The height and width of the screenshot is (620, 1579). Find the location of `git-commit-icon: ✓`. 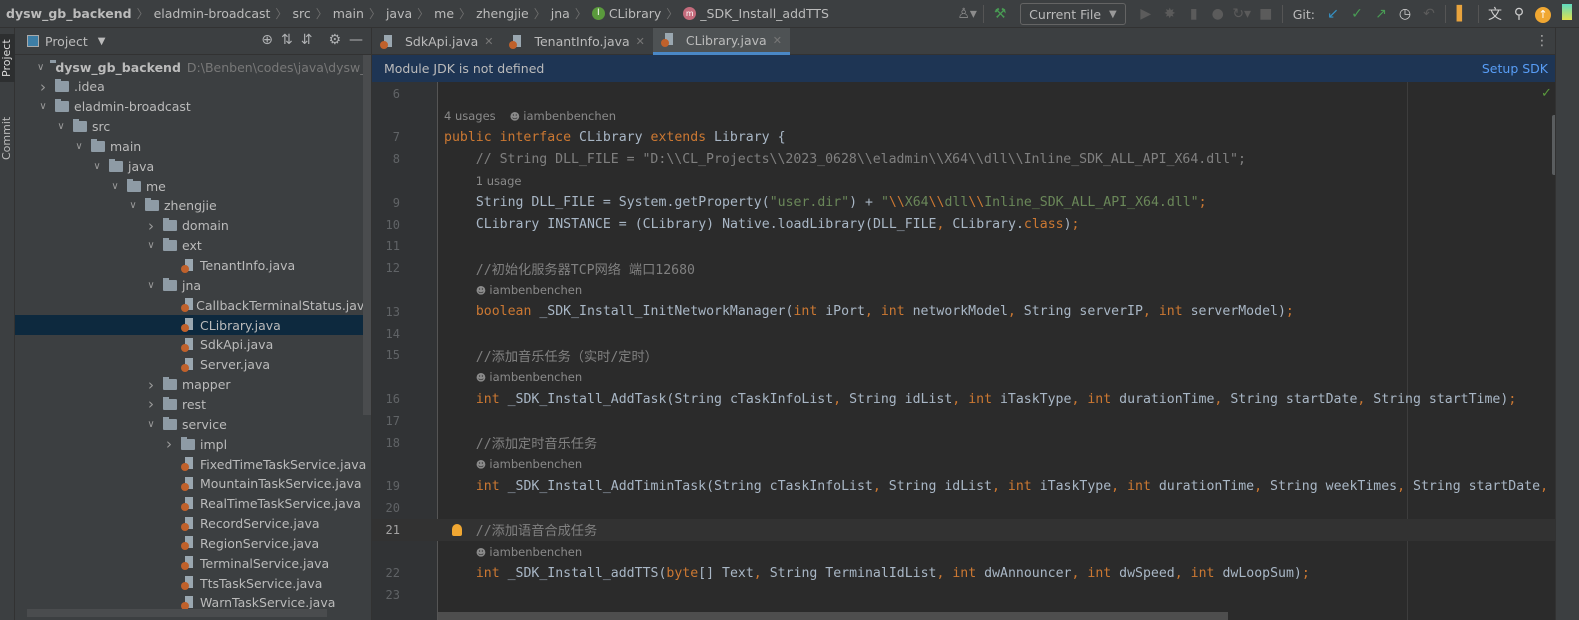

git-commit-icon: ✓ is located at coordinates (1357, 14).